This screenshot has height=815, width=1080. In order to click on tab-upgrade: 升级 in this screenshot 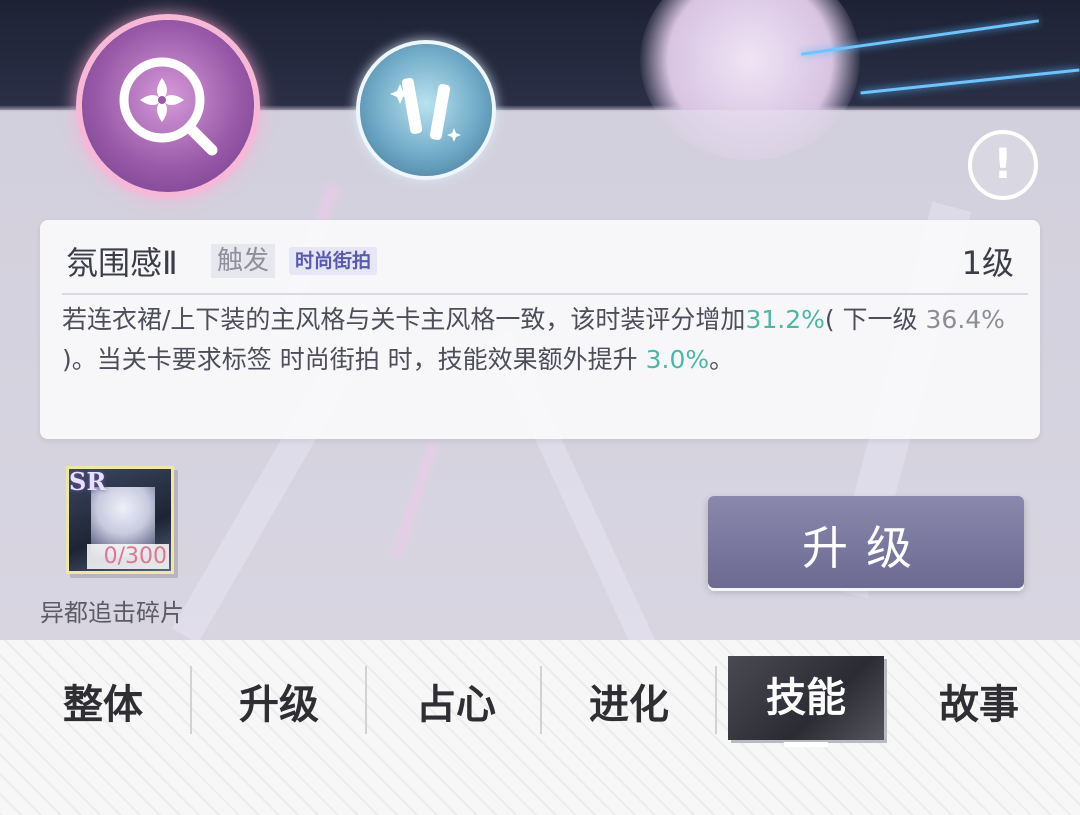, I will do `click(279, 705)`.